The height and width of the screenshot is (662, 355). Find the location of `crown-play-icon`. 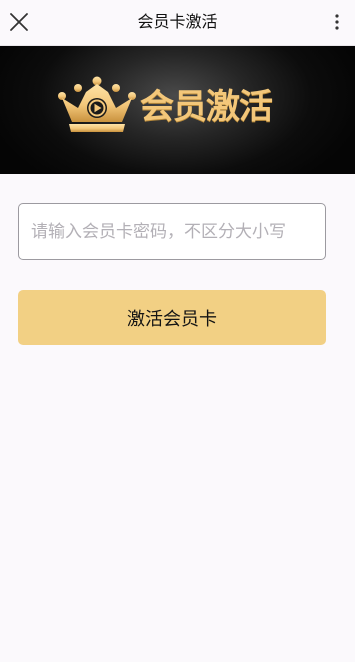

crown-play-icon is located at coordinates (97, 106).